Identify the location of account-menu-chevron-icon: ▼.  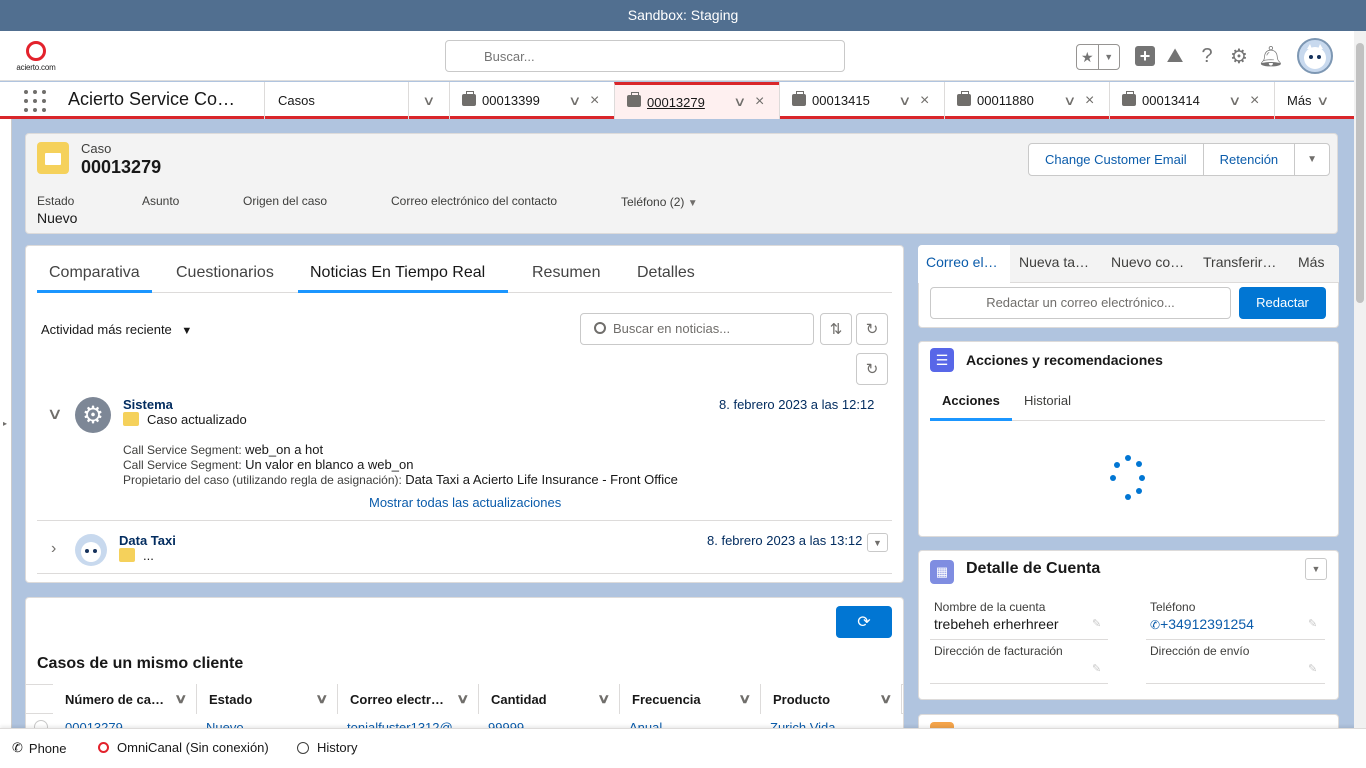
(1316, 569).